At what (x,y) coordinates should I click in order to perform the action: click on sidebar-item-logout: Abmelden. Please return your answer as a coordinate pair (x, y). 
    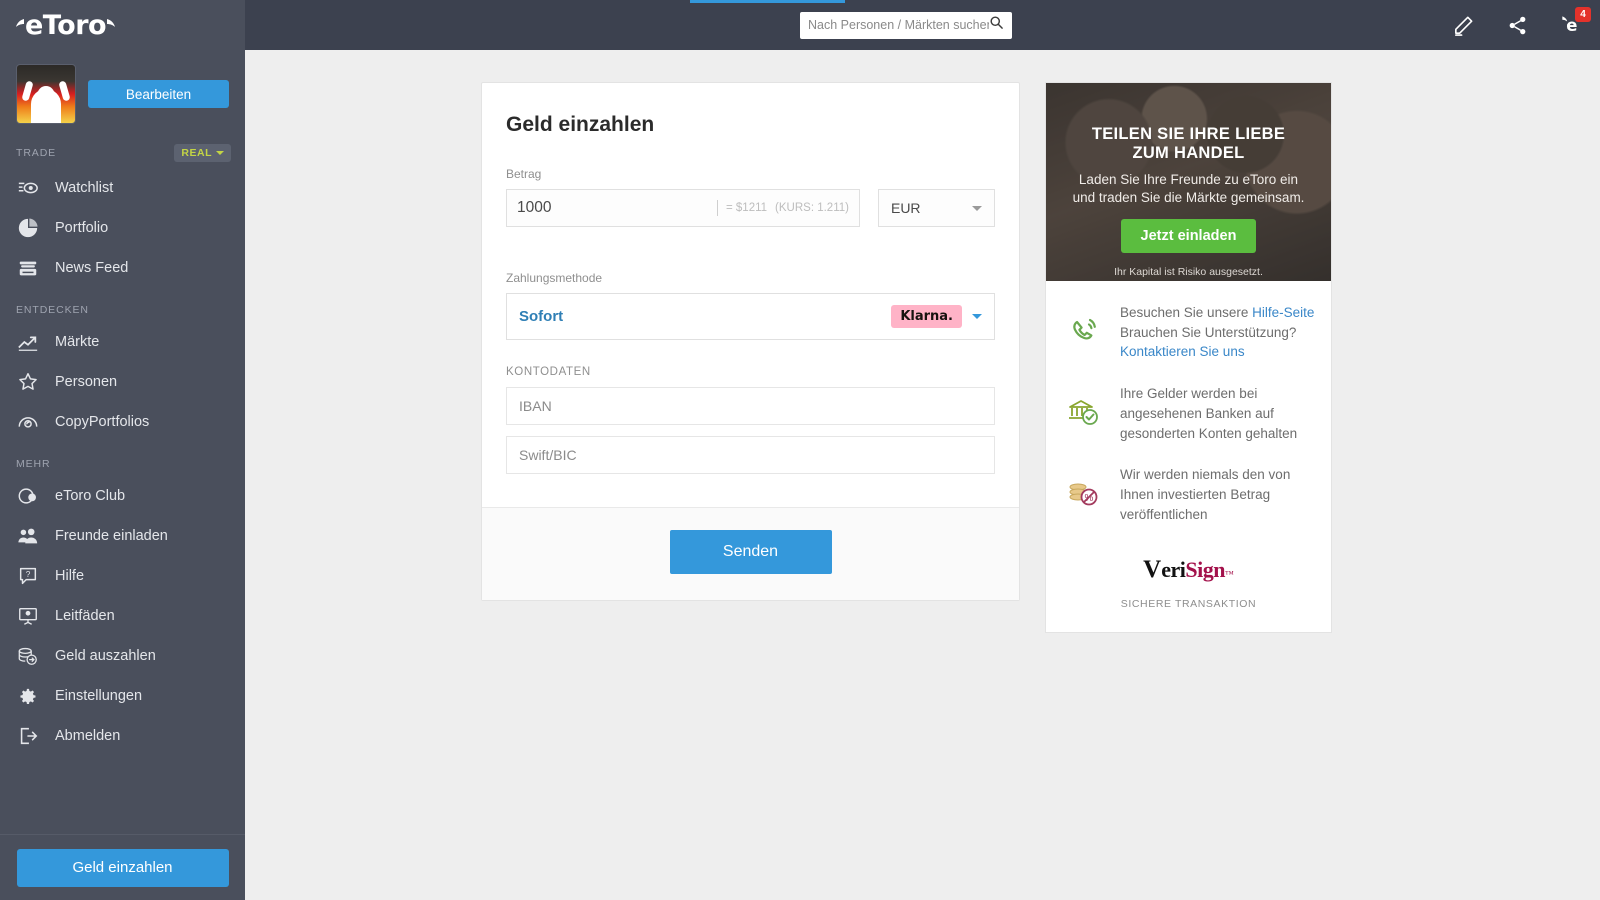
    Looking at the image, I should click on (122, 736).